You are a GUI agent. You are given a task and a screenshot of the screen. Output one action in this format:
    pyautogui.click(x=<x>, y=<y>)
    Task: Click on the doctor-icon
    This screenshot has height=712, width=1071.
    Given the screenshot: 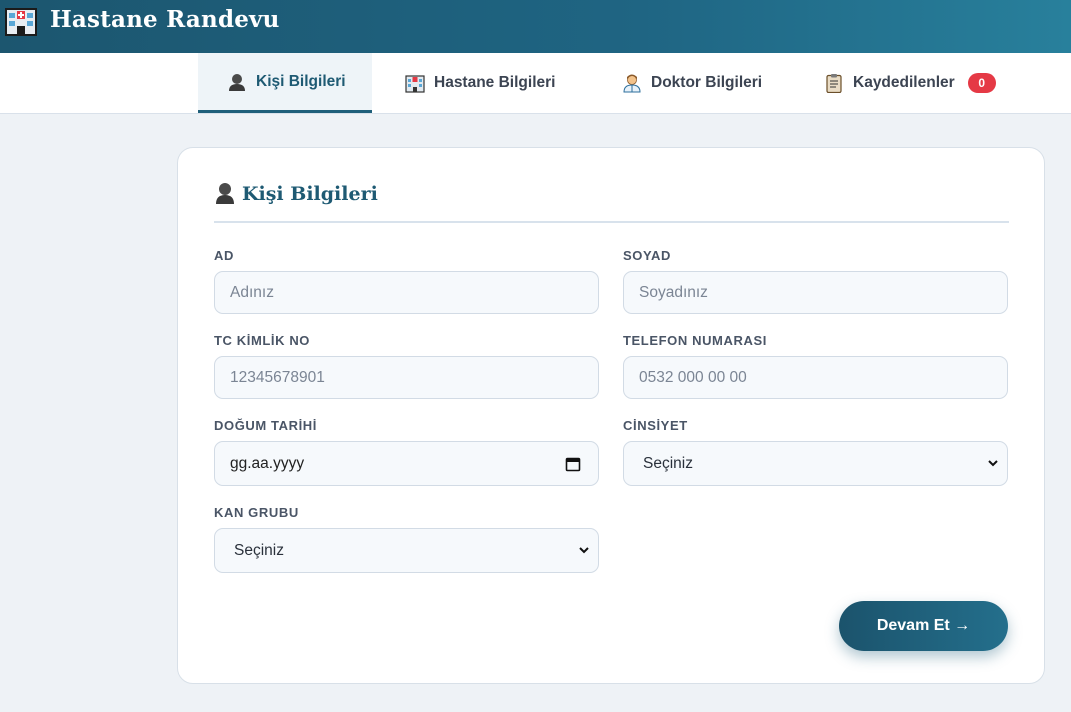 What is the action you would take?
    pyautogui.click(x=632, y=83)
    